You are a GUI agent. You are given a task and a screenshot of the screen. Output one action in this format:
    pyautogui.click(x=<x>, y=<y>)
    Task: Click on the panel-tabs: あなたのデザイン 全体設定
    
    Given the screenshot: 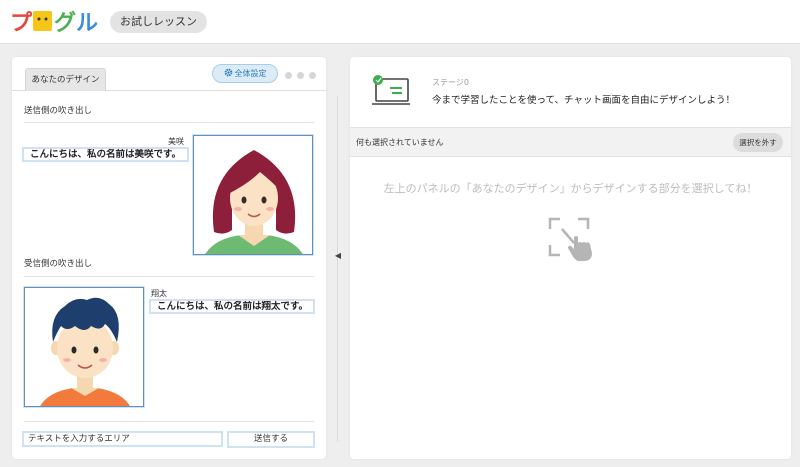 What is the action you would take?
    pyautogui.click(x=169, y=74)
    